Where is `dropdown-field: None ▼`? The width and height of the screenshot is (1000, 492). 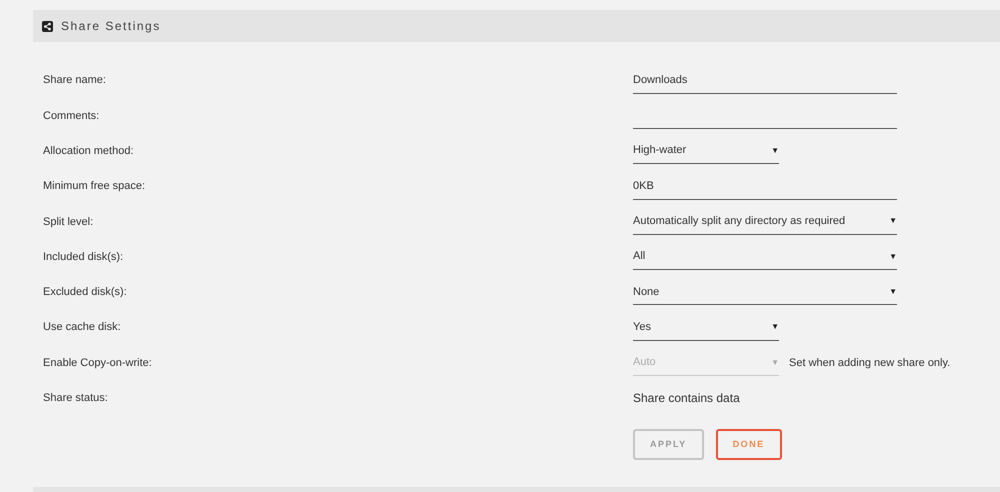
dropdown-field: None ▼ is located at coordinates (765, 292).